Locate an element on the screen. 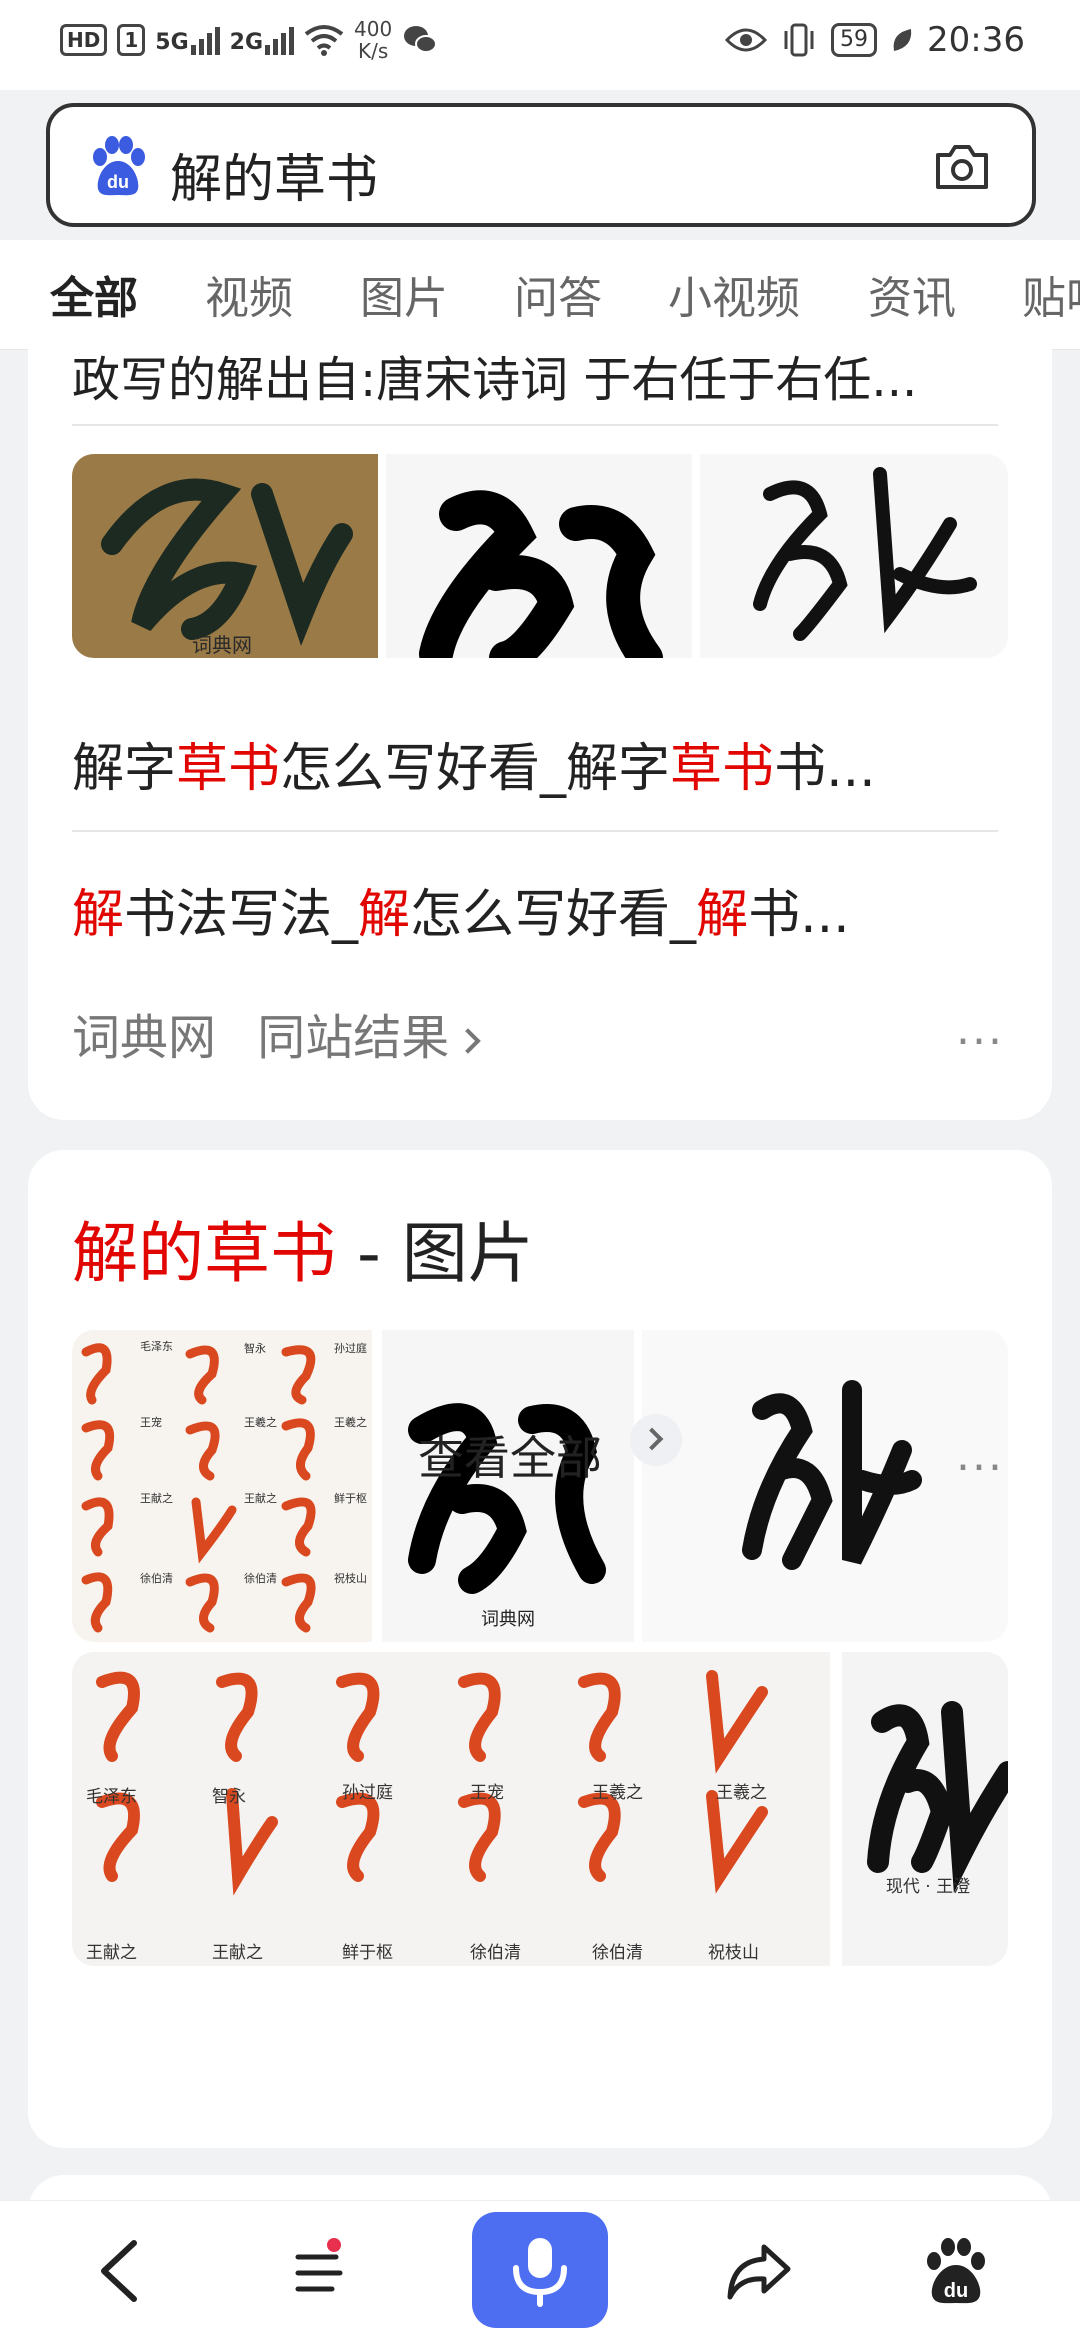  grid-label: 孙过庭 is located at coordinates (350, 1348).